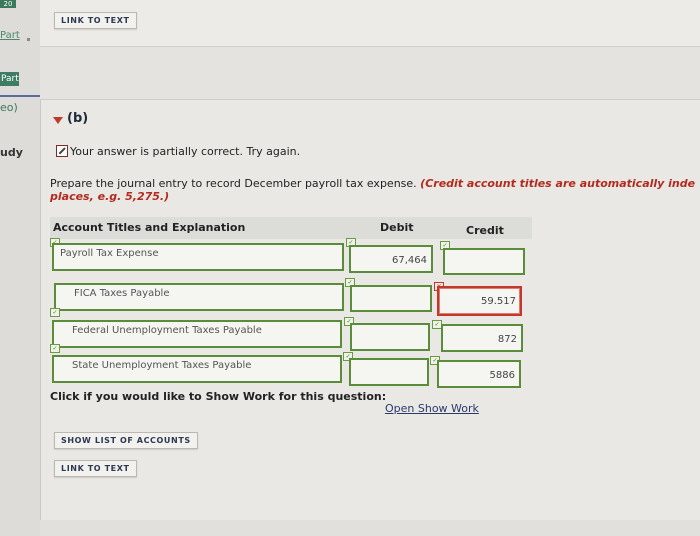  What do you see at coordinates (479, 374) in the screenshot?
I see `row4-credit-input: 5886` at bounding box center [479, 374].